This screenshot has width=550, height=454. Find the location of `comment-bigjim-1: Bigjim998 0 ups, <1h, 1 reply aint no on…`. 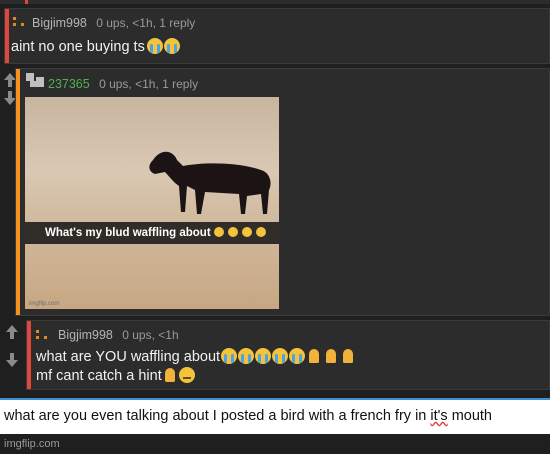

comment-bigjim-1: Bigjim998 0 ups, <1h, 1 reply aint no on… is located at coordinates (277, 36).